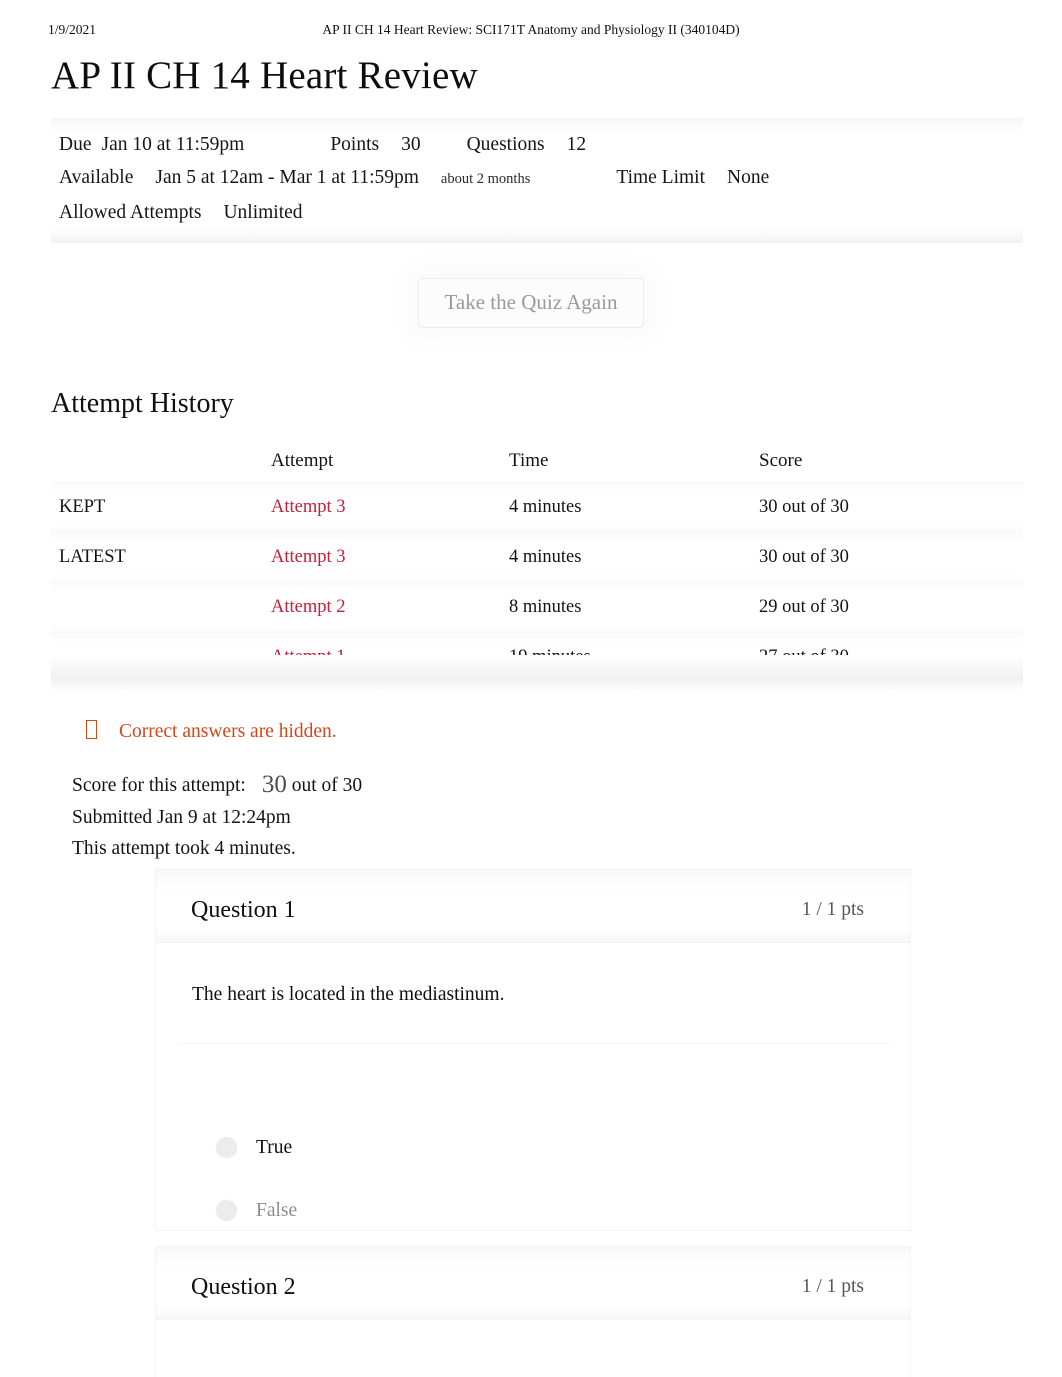  I want to click on time-limit-label: Time Limit, so click(661, 177).